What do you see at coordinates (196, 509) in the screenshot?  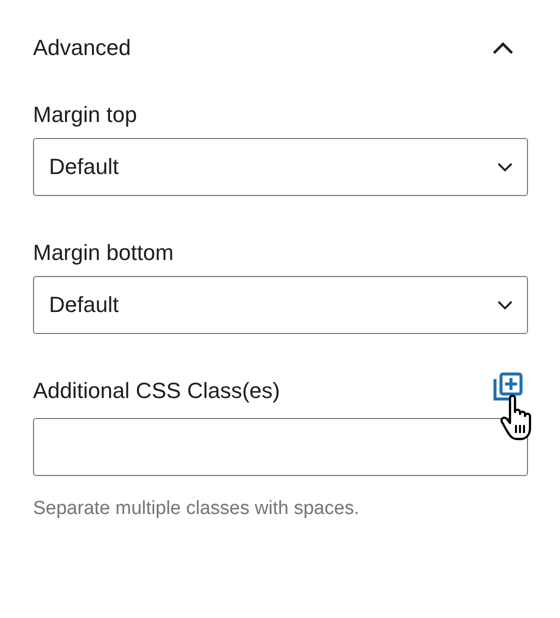 I see `help-text: Separate multiple classes with spaces.` at bounding box center [196, 509].